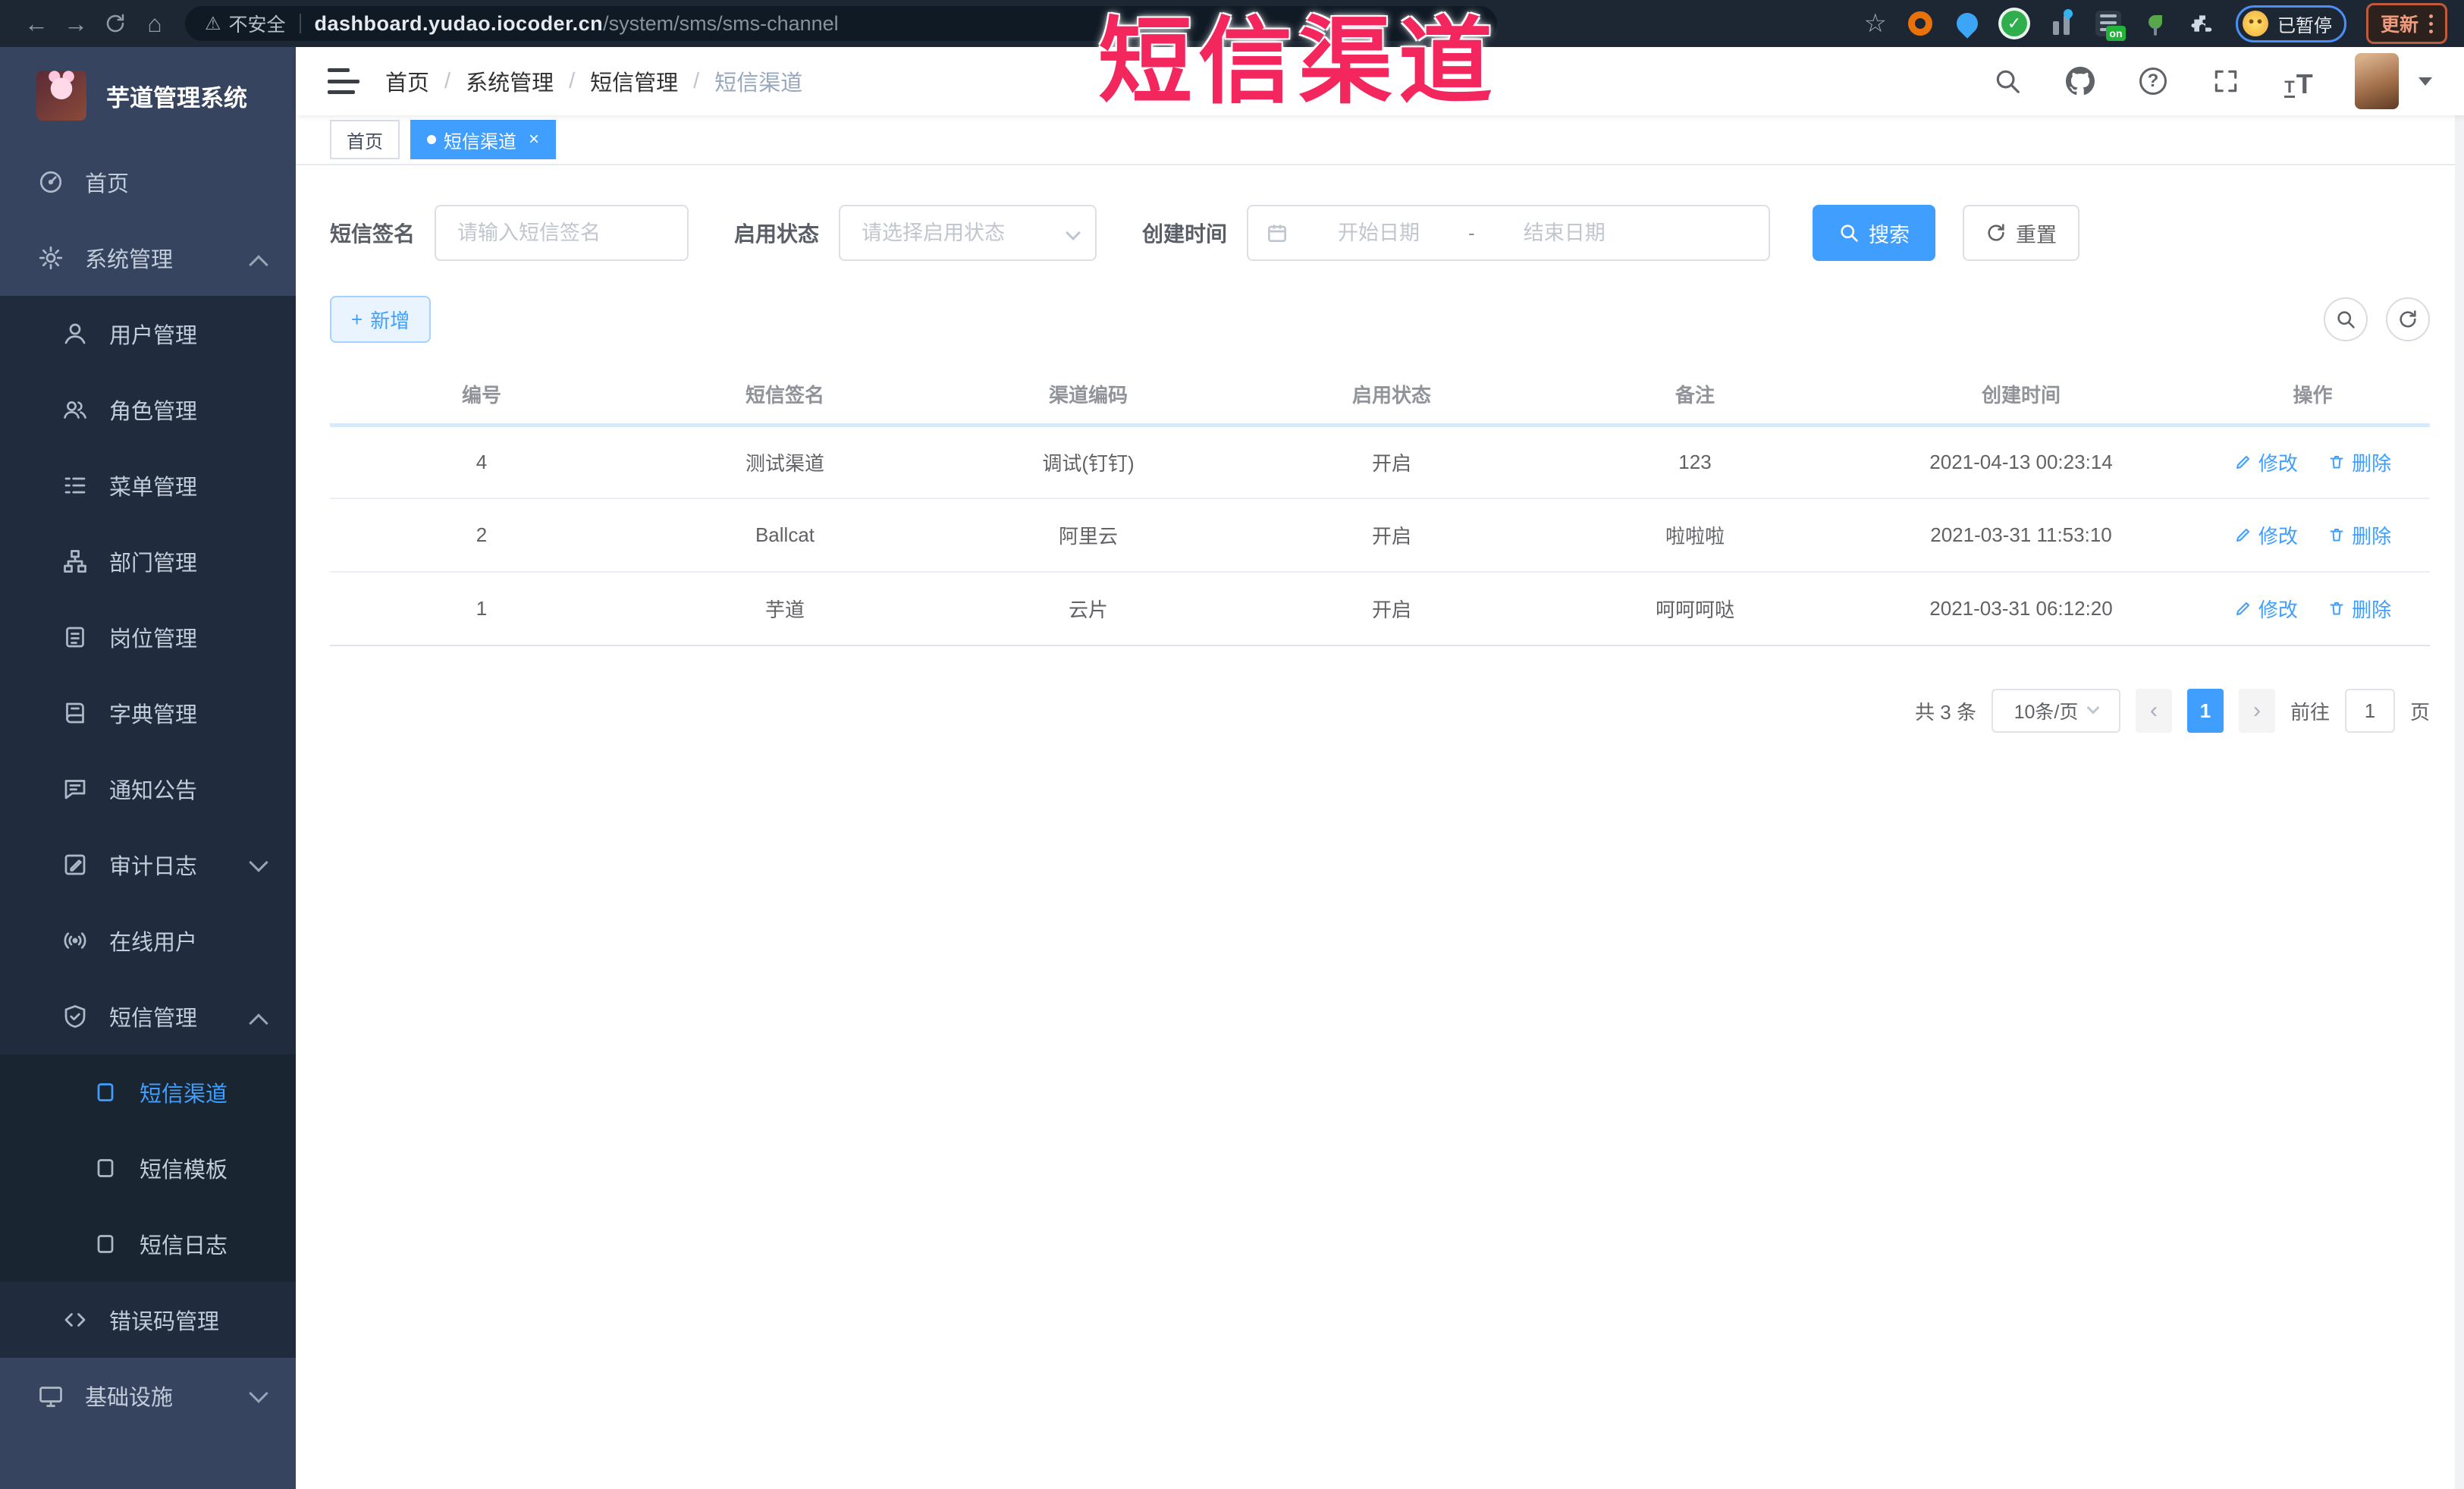  Describe the element at coordinates (258, 23) in the screenshot. I see `security-label: 不安全` at that location.